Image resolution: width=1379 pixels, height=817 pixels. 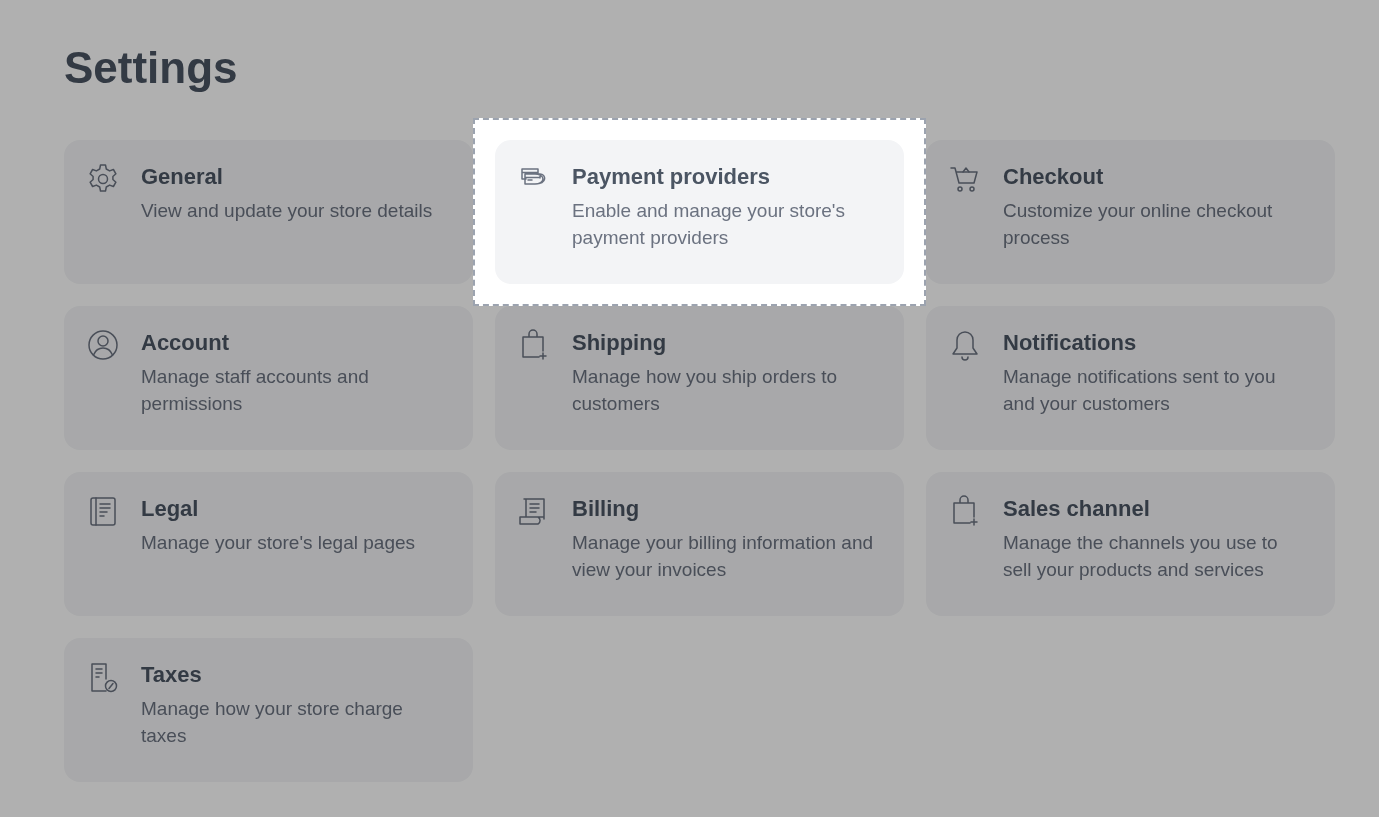 I want to click on settings-card: Notifications Manage notifications sent to you and your customers, so click(x=1130, y=378).